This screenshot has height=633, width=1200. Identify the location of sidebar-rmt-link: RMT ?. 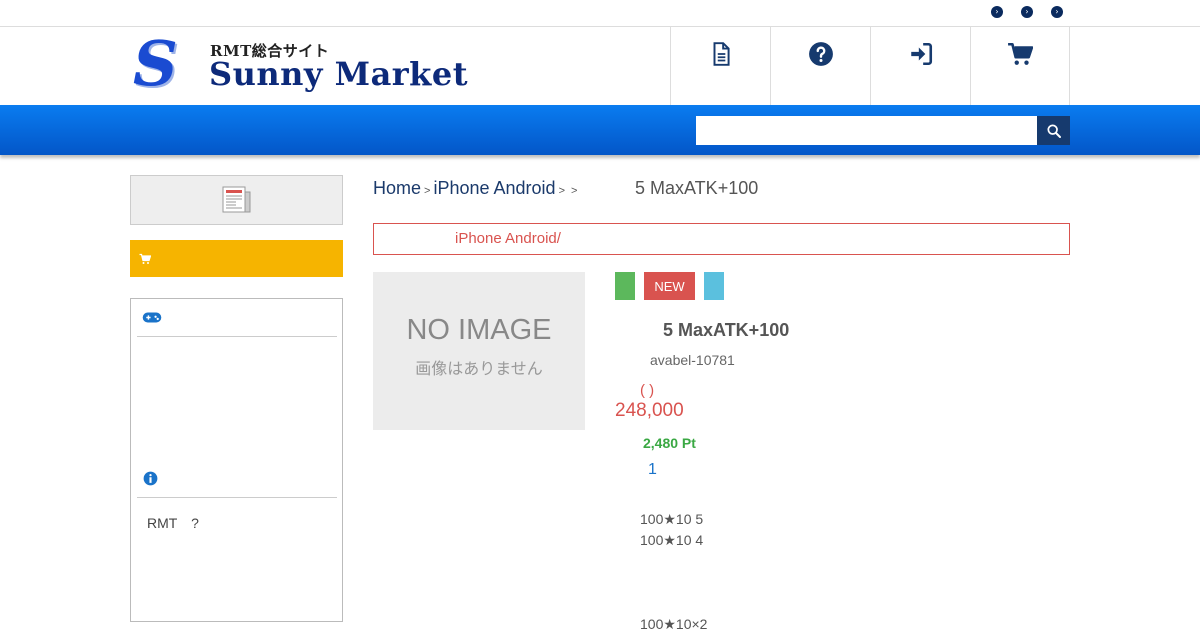
(173, 523).